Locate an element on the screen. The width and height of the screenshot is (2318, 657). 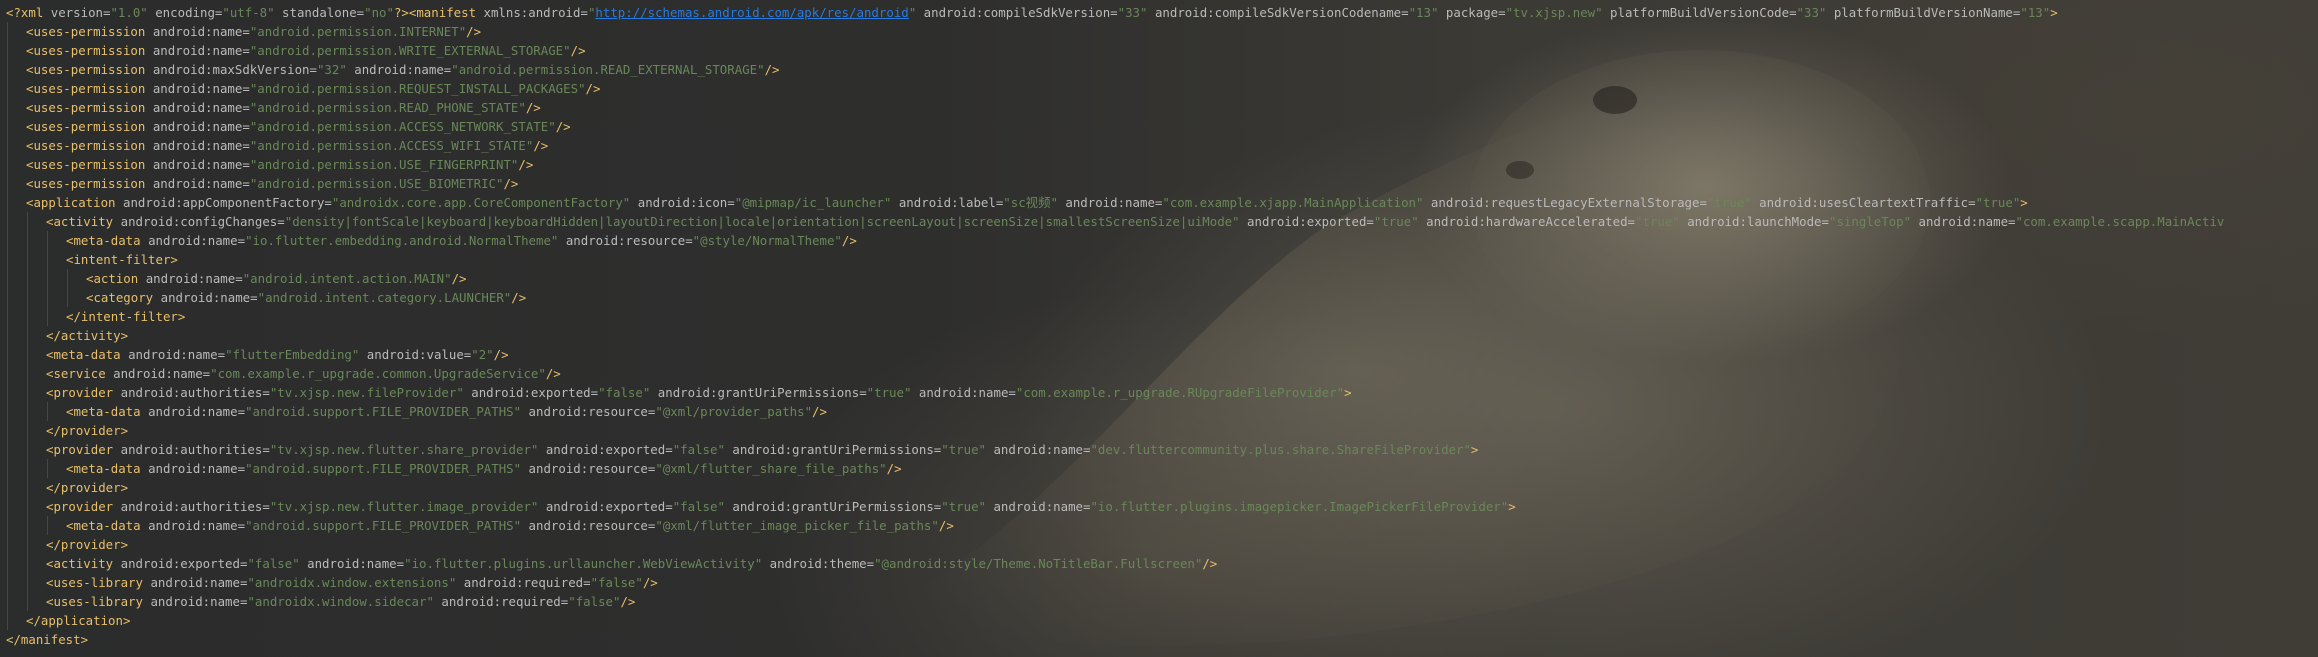
token-attr: android:value is located at coordinates (411, 354).